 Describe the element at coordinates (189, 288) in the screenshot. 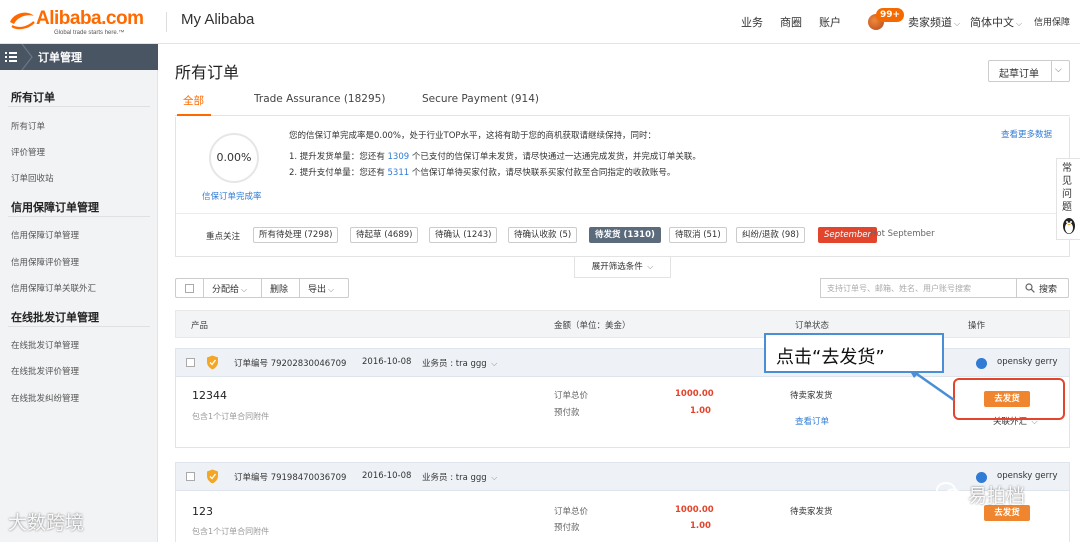

I see `select-all-checkbox` at that location.